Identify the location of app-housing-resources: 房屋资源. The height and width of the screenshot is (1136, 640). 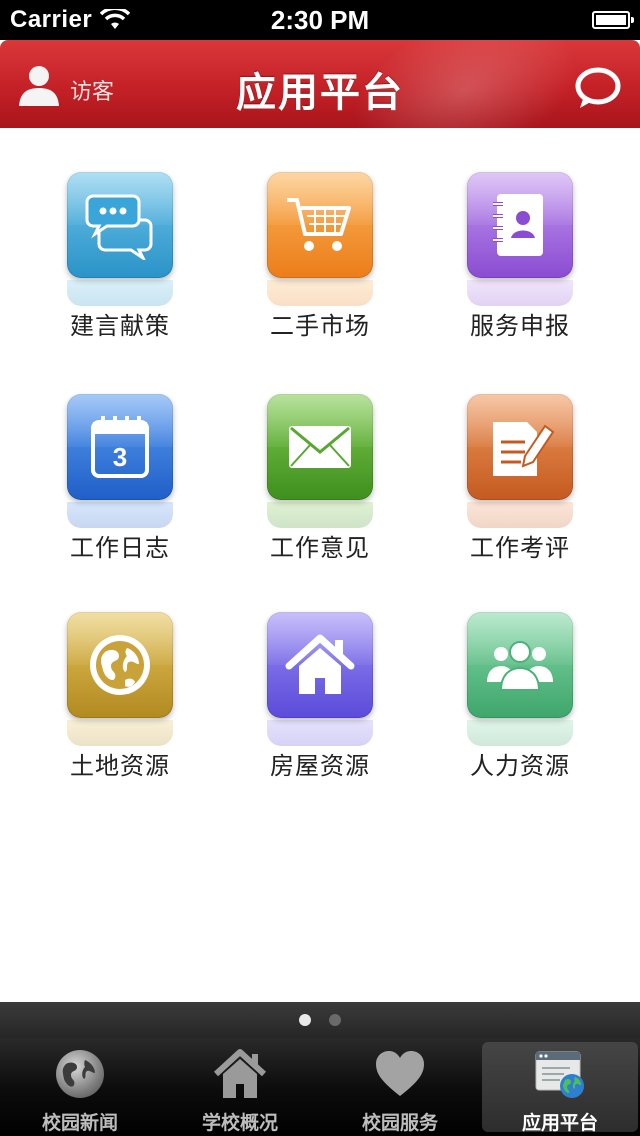
(320, 696).